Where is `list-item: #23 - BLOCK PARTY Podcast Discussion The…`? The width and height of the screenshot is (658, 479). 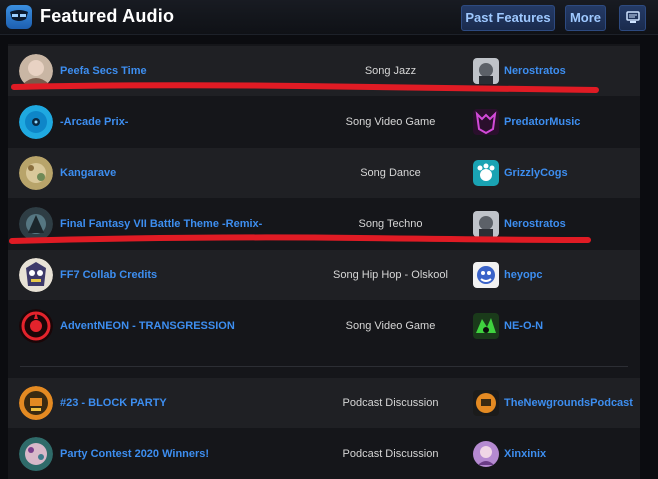 list-item: #23 - BLOCK PARTY Podcast Discussion The… is located at coordinates (324, 403).